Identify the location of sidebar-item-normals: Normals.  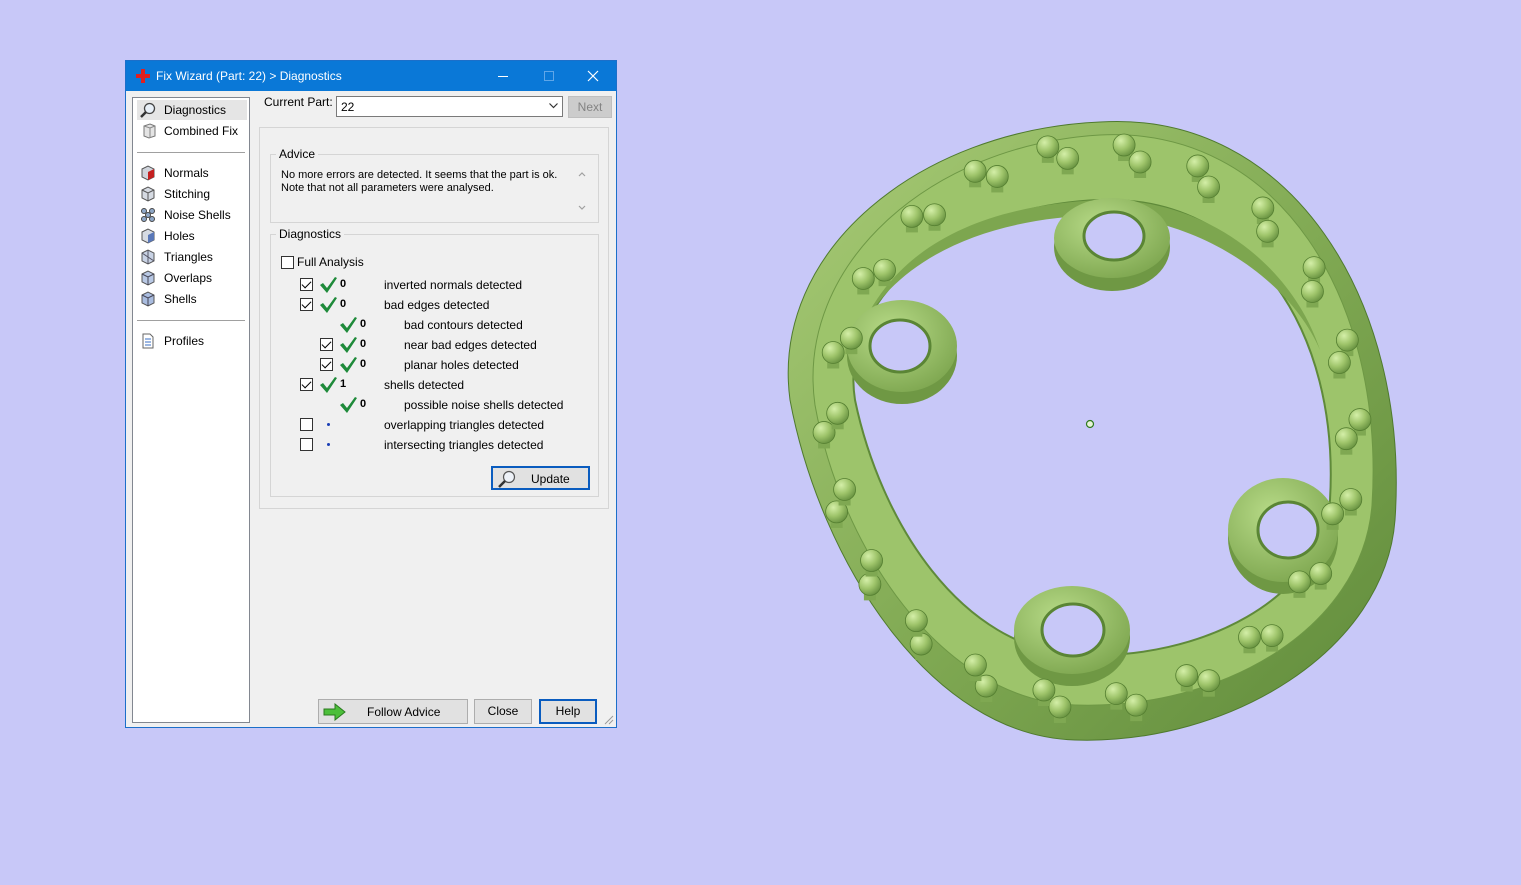
(192, 173).